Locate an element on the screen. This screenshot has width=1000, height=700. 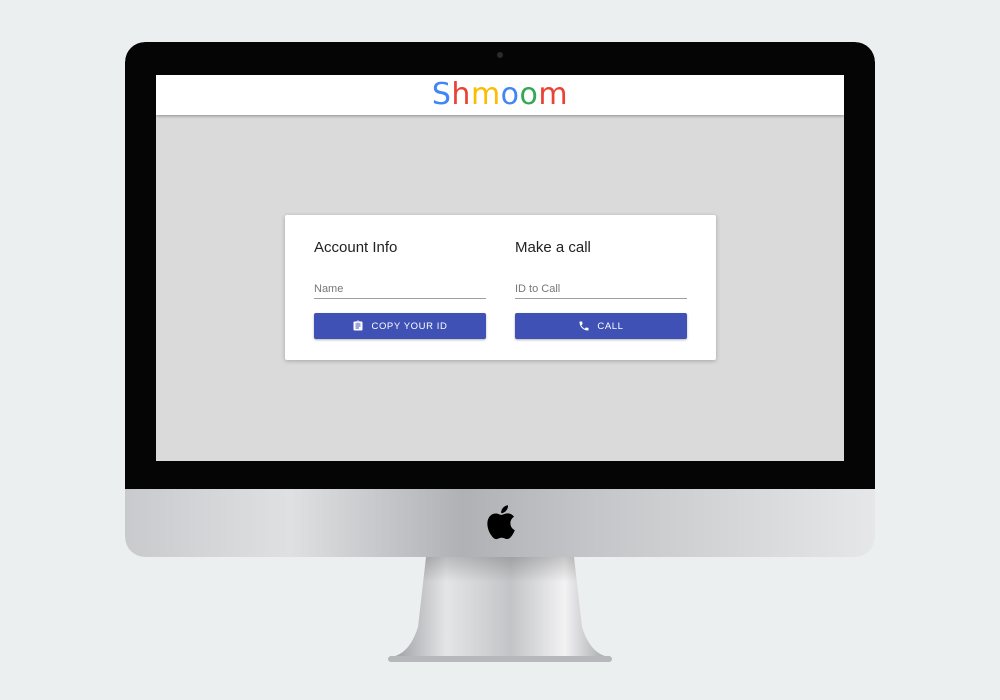
webcam-icon is located at coordinates (500, 55).